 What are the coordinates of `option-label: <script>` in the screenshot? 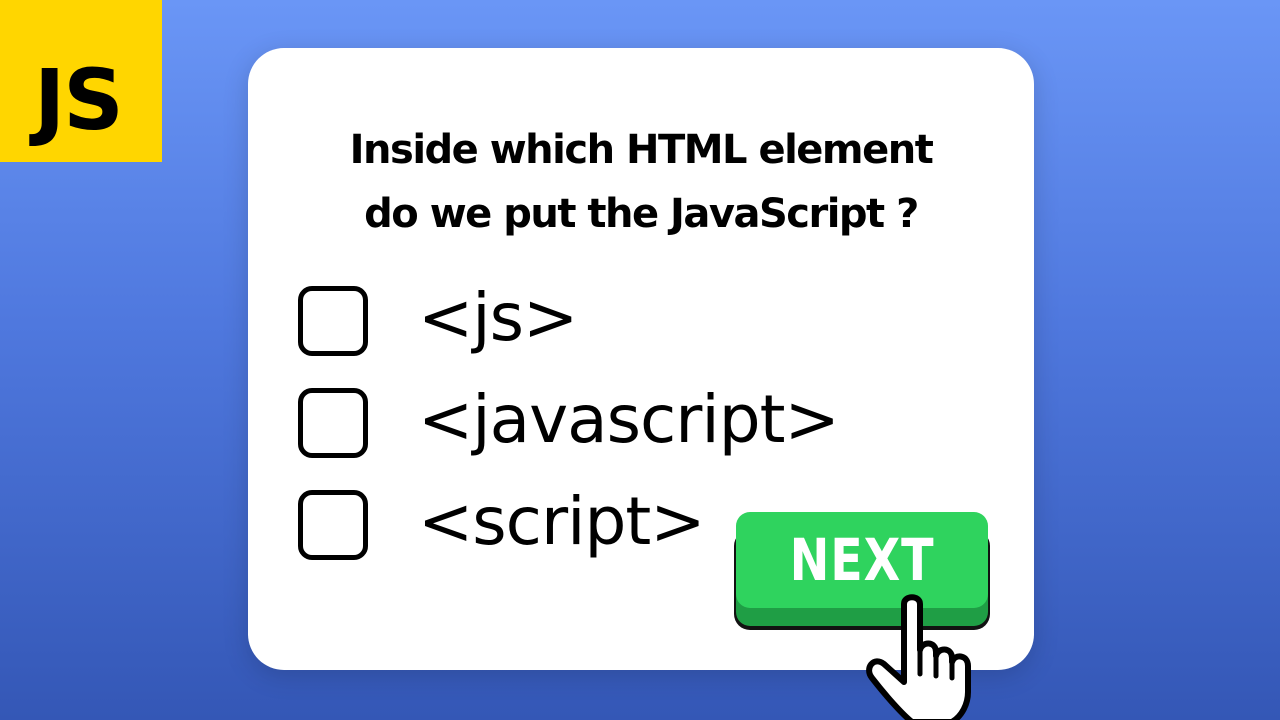 It's located at (562, 521).